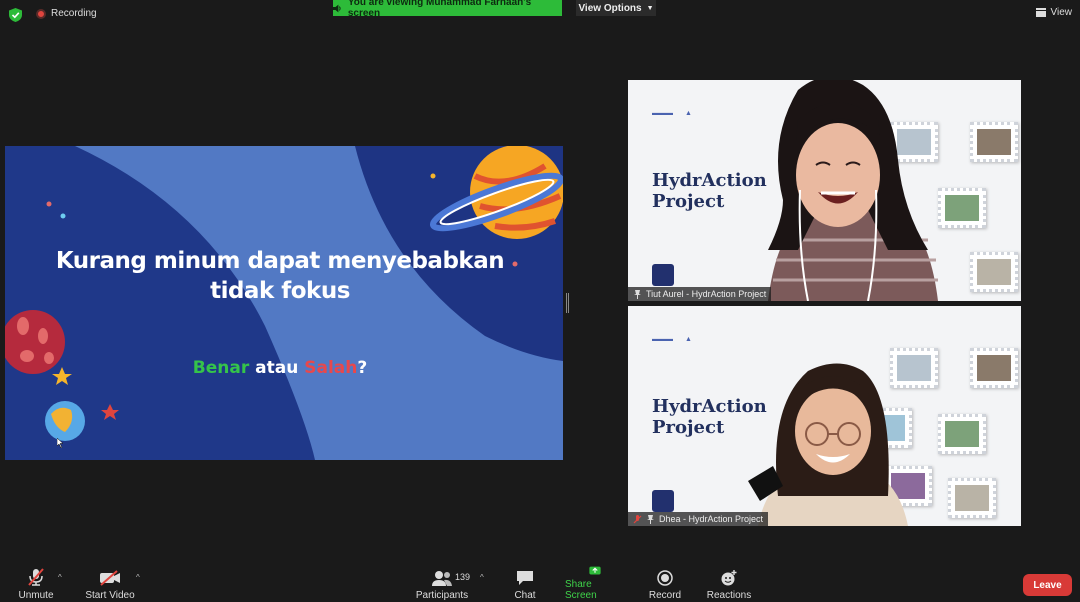 The height and width of the screenshot is (602, 1080). Describe the element at coordinates (729, 578) in the screenshot. I see `reactions-icon` at that location.